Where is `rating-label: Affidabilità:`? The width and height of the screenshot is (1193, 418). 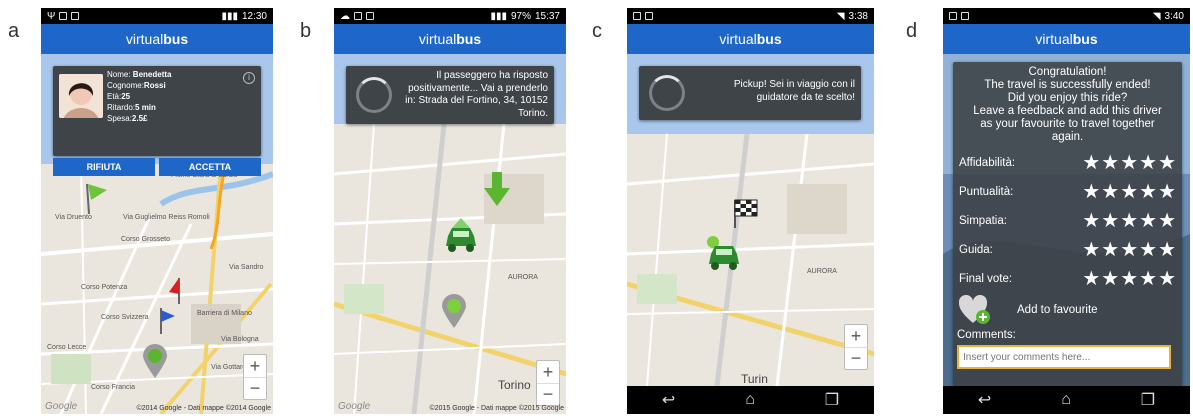
rating-label: Affidabilità: is located at coordinates (987, 162).